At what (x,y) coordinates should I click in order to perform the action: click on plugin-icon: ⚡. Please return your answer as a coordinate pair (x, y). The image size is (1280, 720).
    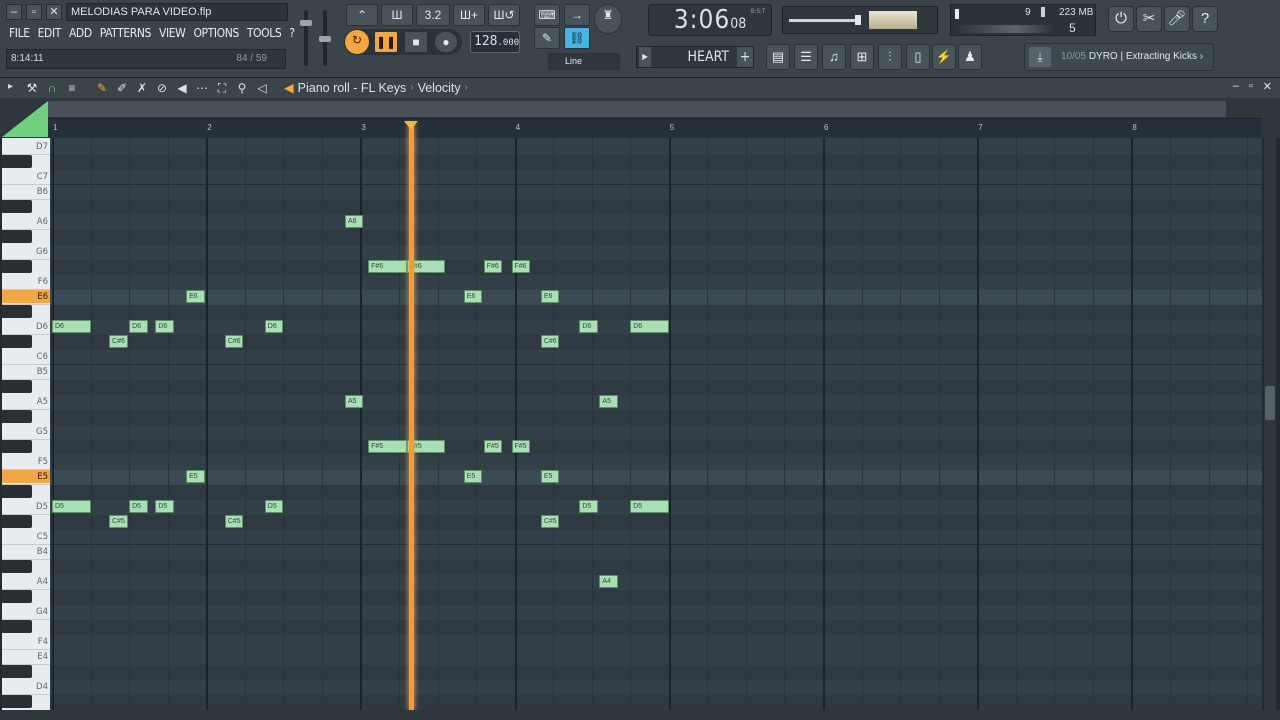
    Looking at the image, I should click on (944, 57).